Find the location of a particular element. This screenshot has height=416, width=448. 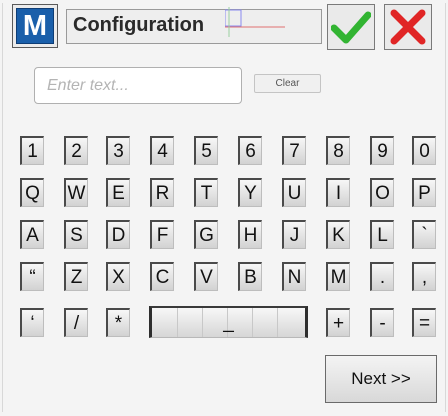

key: 0 is located at coordinates (424, 150).